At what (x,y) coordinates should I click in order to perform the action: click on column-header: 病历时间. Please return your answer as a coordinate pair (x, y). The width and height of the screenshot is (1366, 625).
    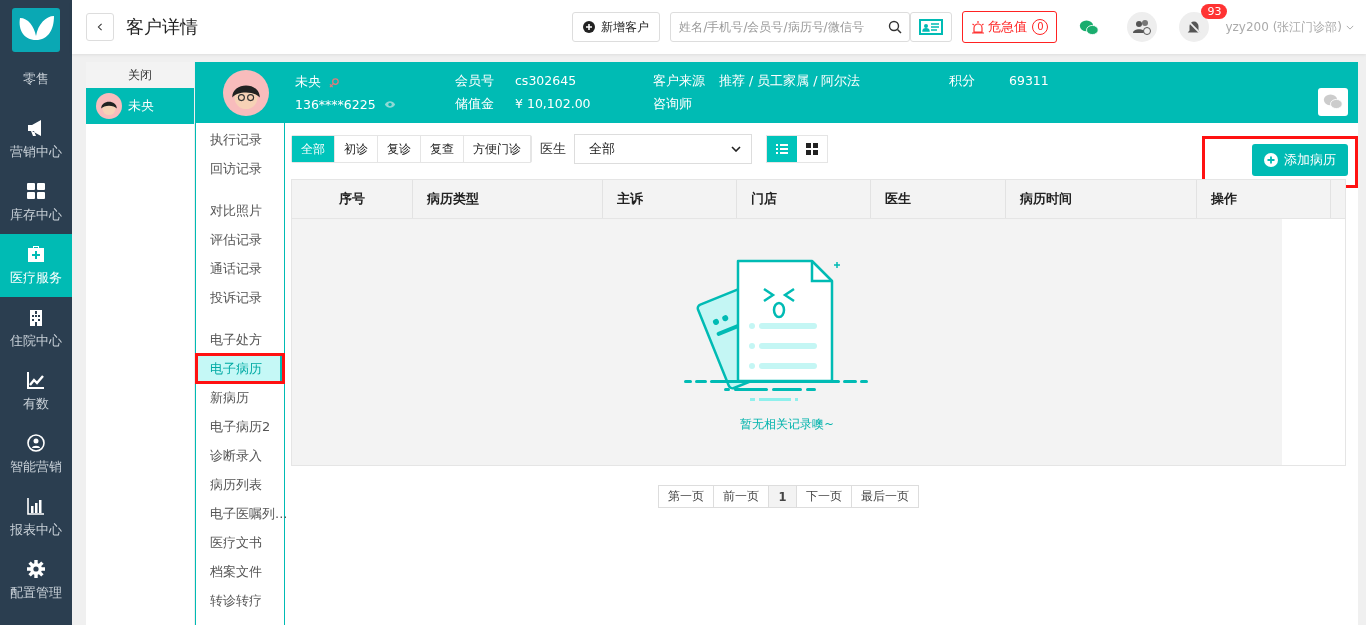
    Looking at the image, I should click on (1102, 199).